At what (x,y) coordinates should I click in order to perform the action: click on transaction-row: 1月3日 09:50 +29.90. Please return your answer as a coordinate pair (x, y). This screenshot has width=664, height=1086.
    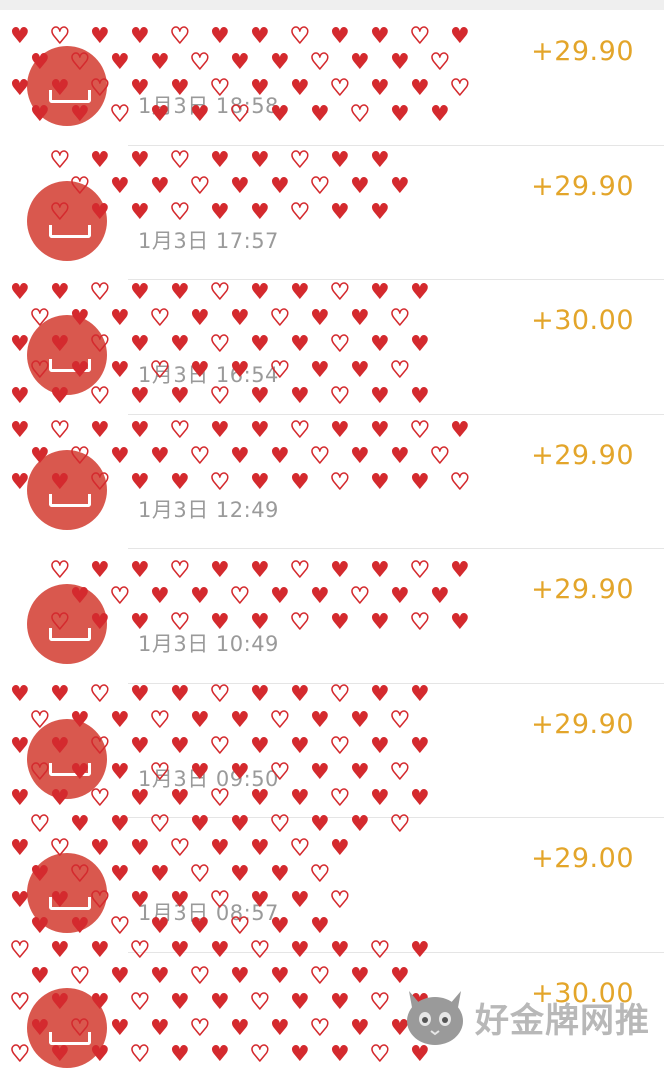
    Looking at the image, I should click on (332, 750).